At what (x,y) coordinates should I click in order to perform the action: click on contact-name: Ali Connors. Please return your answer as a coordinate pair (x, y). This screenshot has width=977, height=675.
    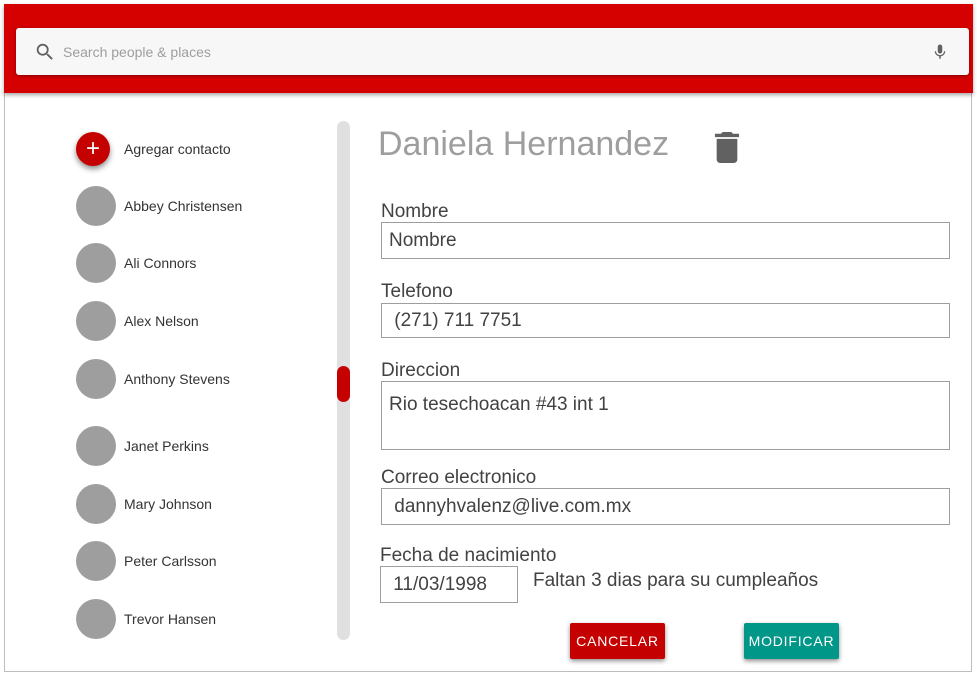
    Looking at the image, I should click on (160, 263).